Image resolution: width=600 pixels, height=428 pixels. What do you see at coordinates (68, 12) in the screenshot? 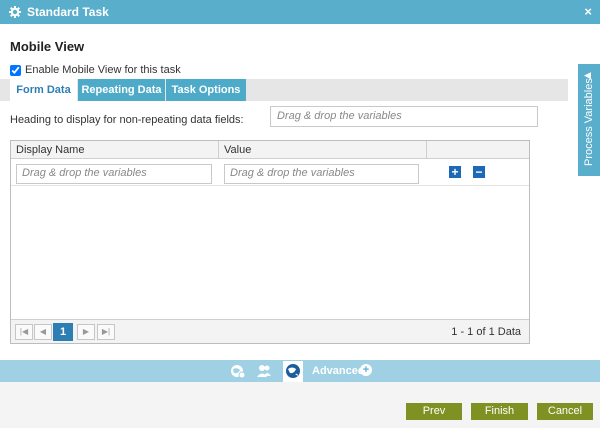
I see `window-title: Standard Task` at bounding box center [68, 12].